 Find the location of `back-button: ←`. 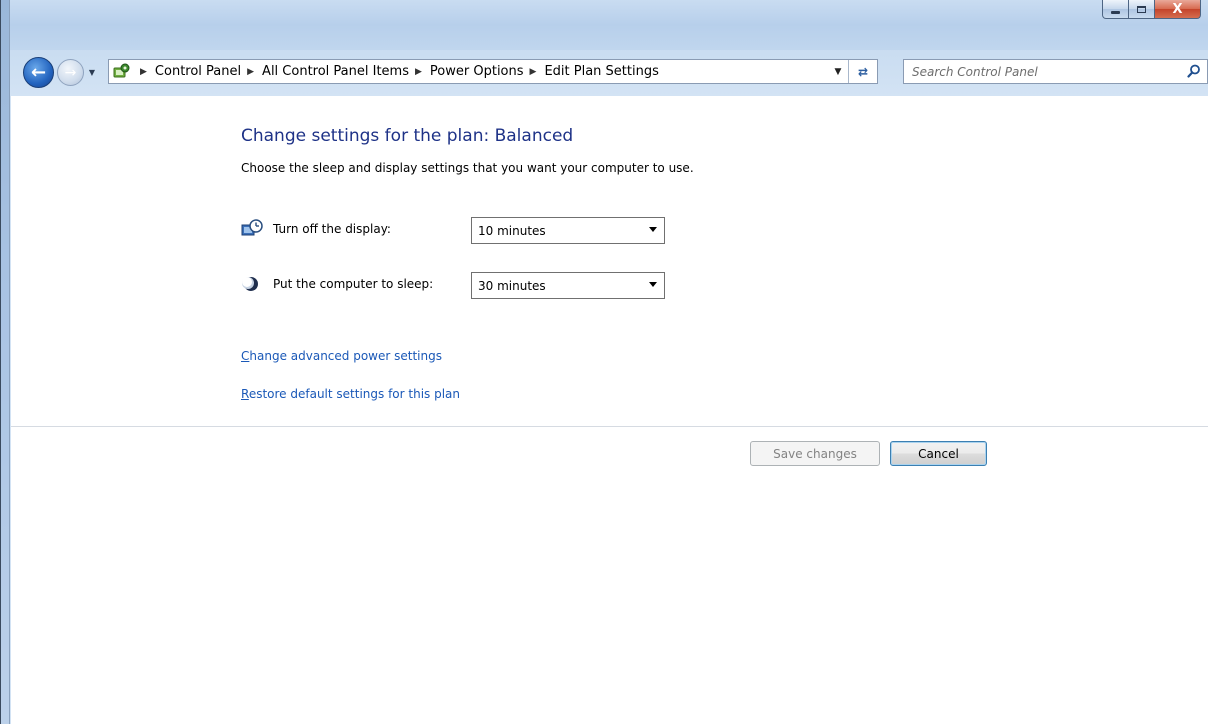

back-button: ← is located at coordinates (38, 72).